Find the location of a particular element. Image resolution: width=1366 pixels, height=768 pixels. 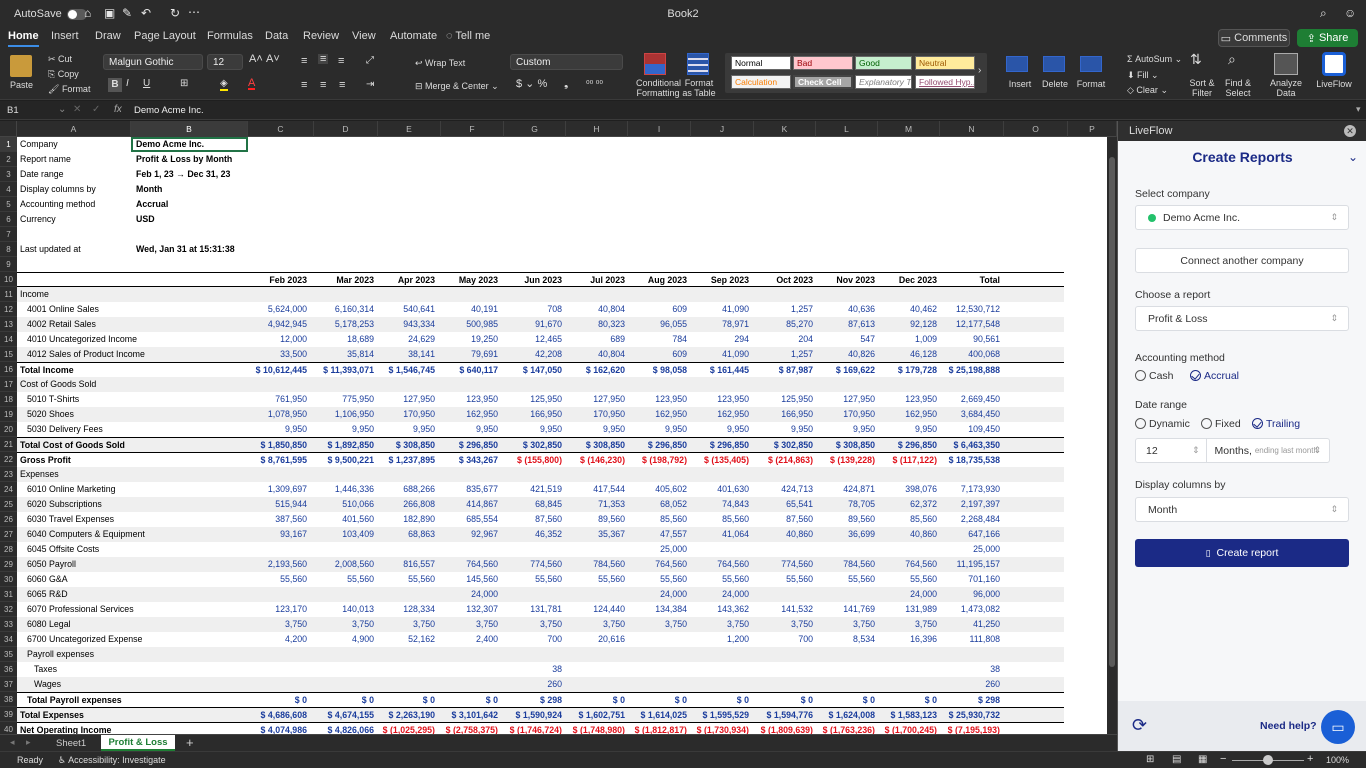

value-cell: $ 161,445 is located at coordinates (715, 370).